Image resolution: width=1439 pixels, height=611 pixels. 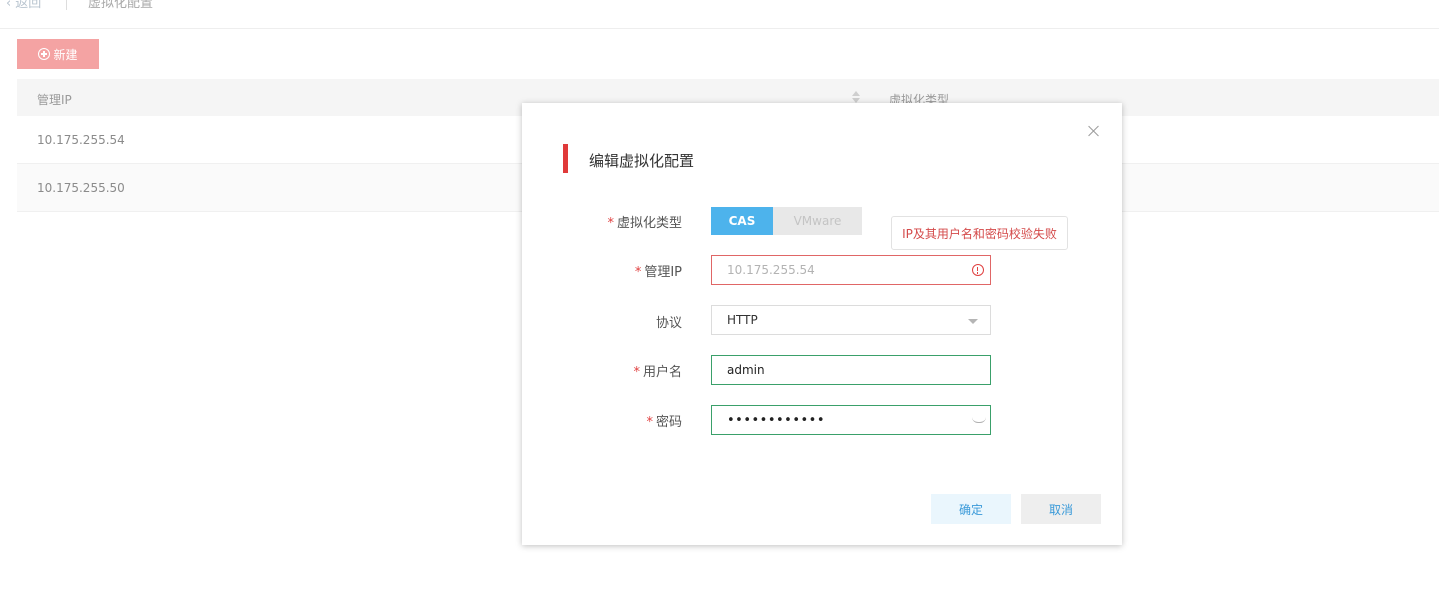 I want to click on username-input: admin, so click(x=851, y=370).